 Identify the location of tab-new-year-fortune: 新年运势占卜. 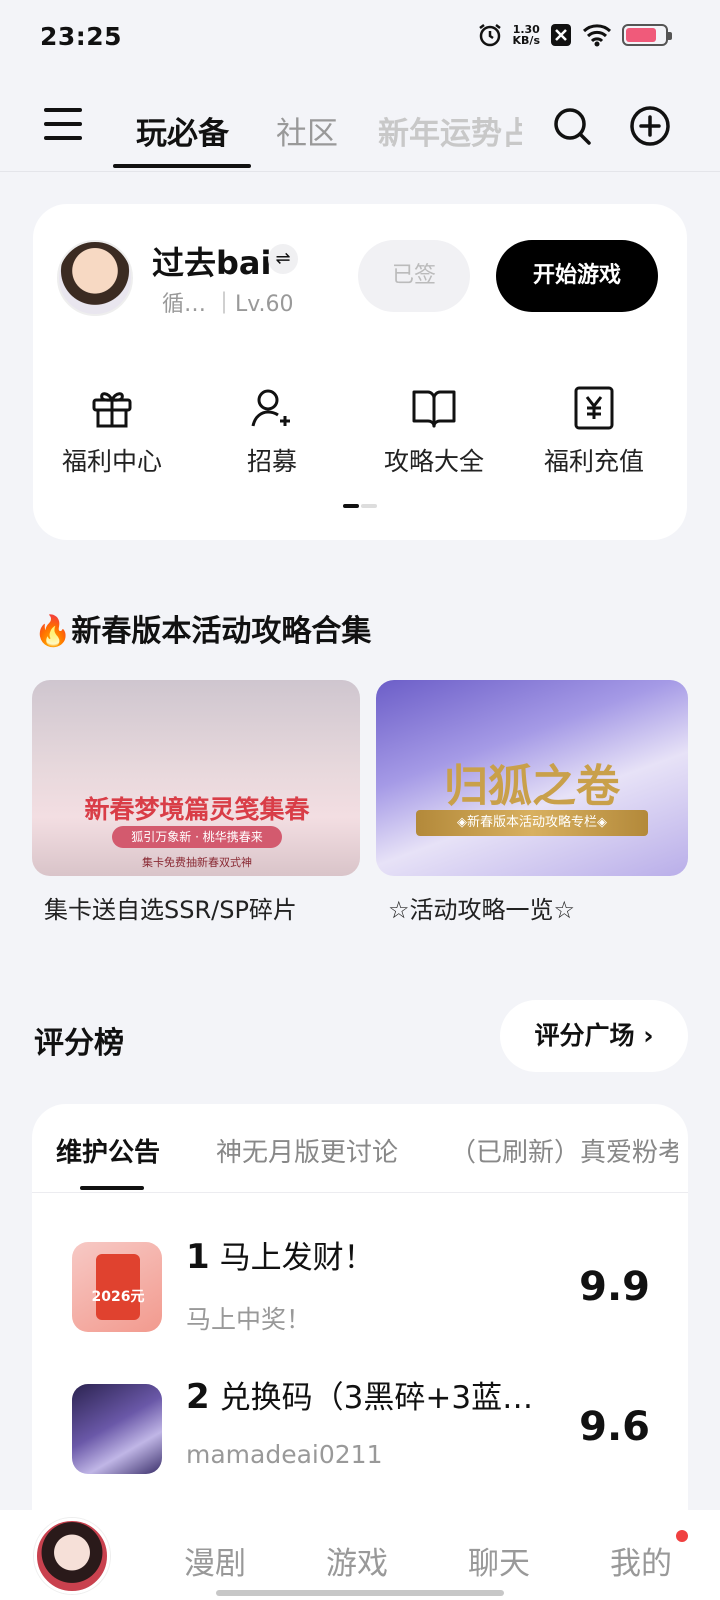
(450, 130).